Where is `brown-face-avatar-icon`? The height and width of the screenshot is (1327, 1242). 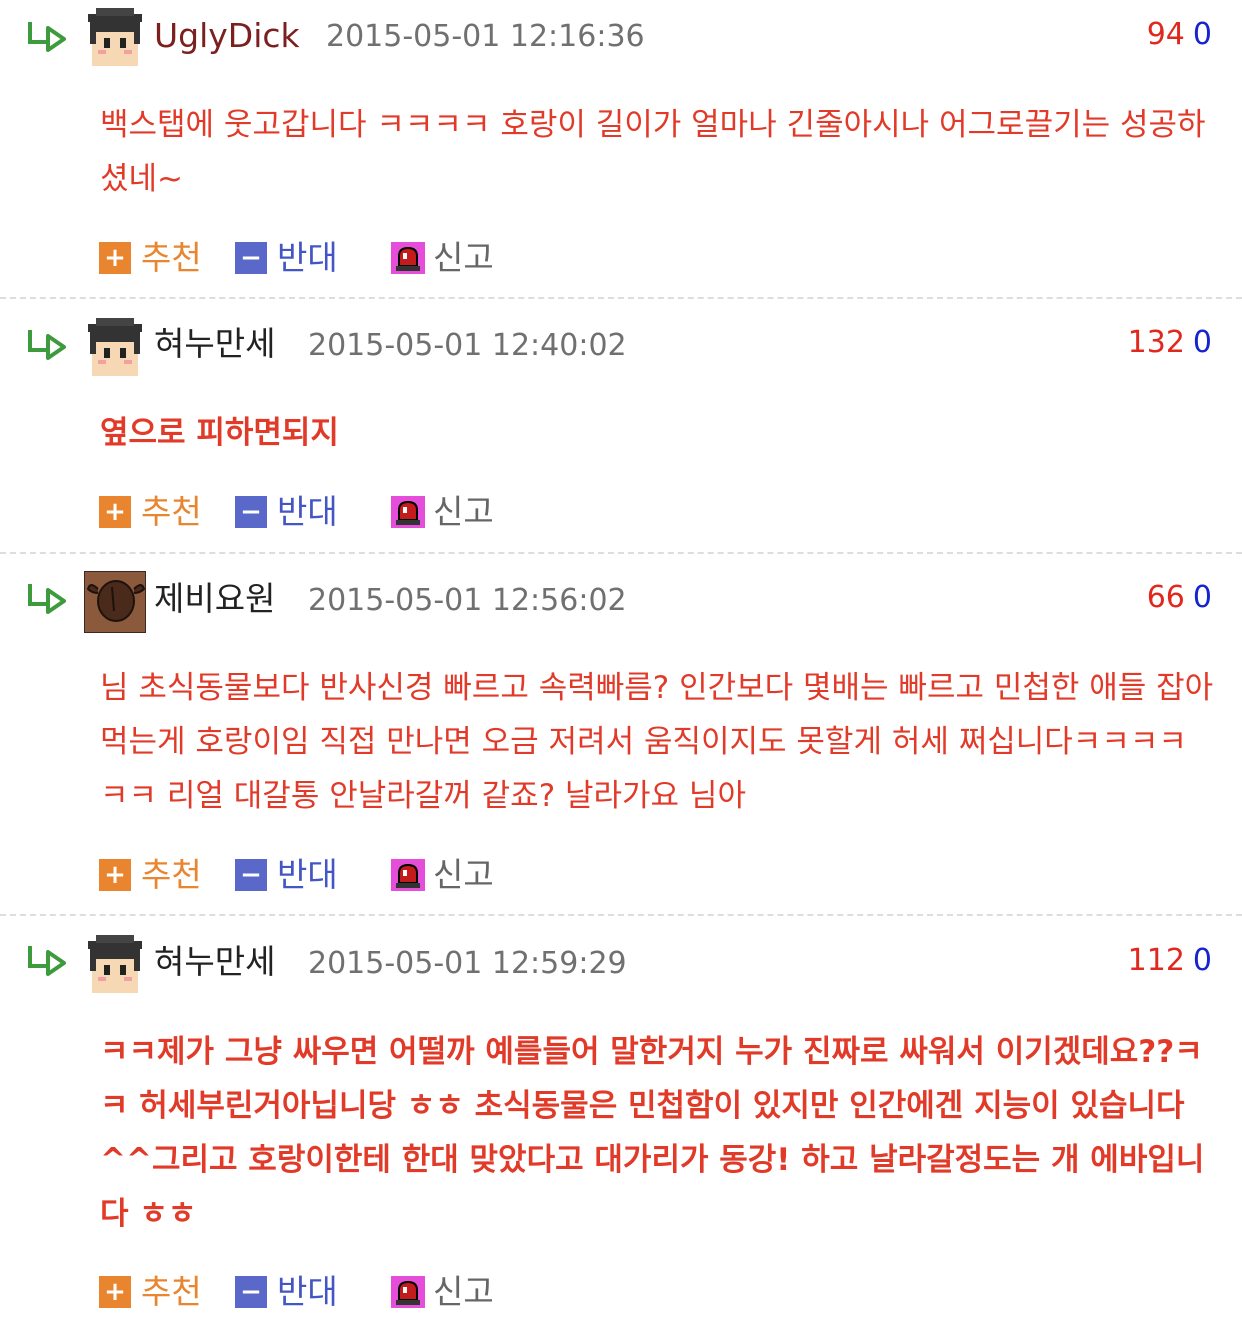
brown-face-avatar-icon is located at coordinates (115, 602).